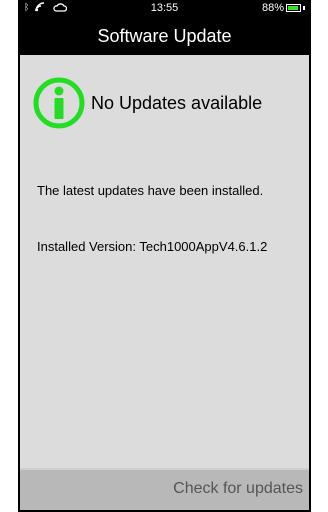  What do you see at coordinates (272, 8) in the screenshot?
I see `battery-percent: 88%` at bounding box center [272, 8].